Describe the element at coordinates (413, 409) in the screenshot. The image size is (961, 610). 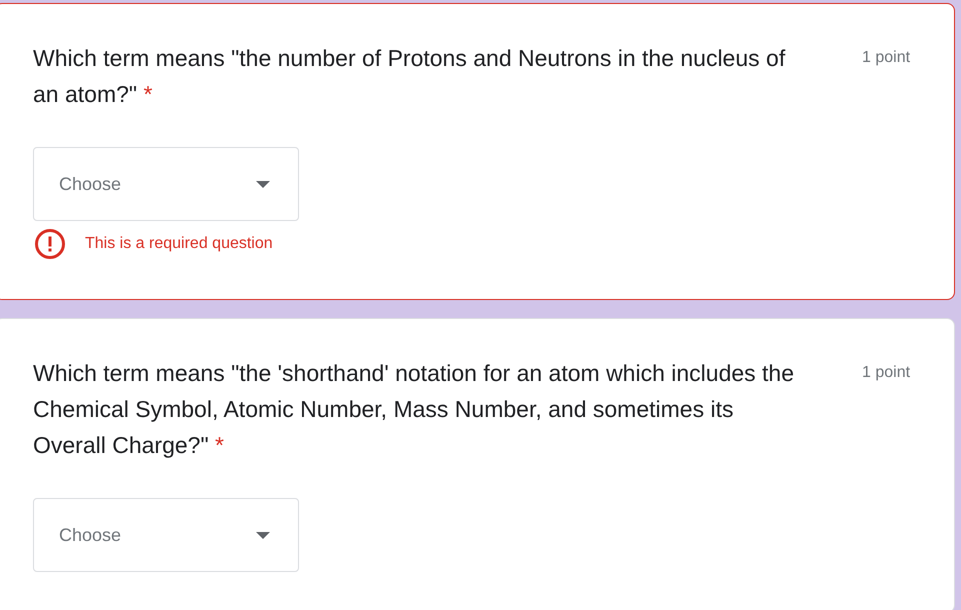
I see `question-title: Which term means "the 'shorthand' notation for an atom which includes the Chemical Symbol, Atomic Number, Mass Number, and sometimes its Overall Charge?" *` at that location.